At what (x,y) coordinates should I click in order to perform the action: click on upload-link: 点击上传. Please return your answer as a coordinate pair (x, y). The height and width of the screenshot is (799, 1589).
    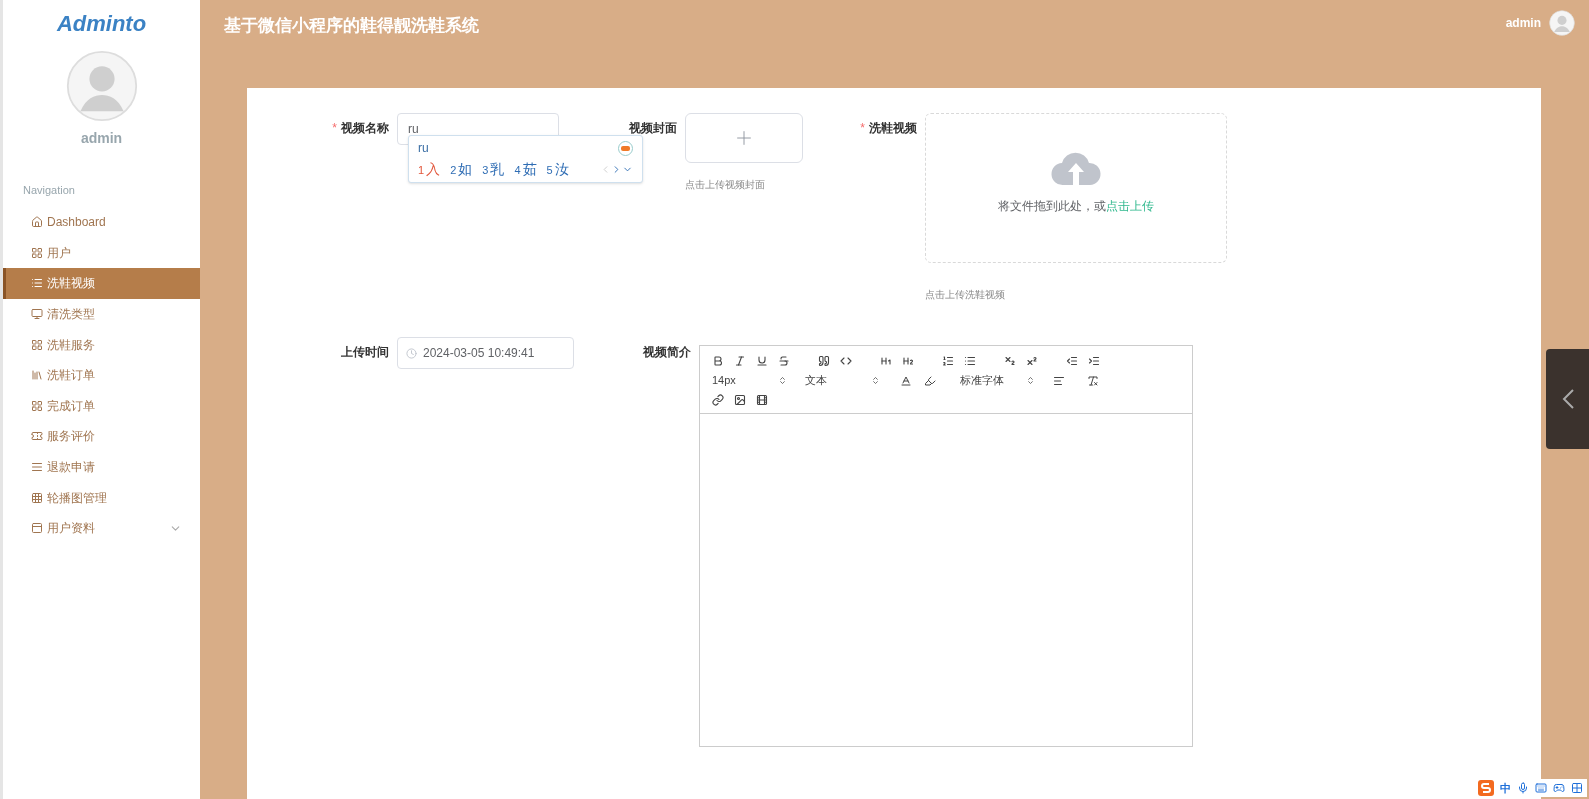
    Looking at the image, I should click on (1130, 206).